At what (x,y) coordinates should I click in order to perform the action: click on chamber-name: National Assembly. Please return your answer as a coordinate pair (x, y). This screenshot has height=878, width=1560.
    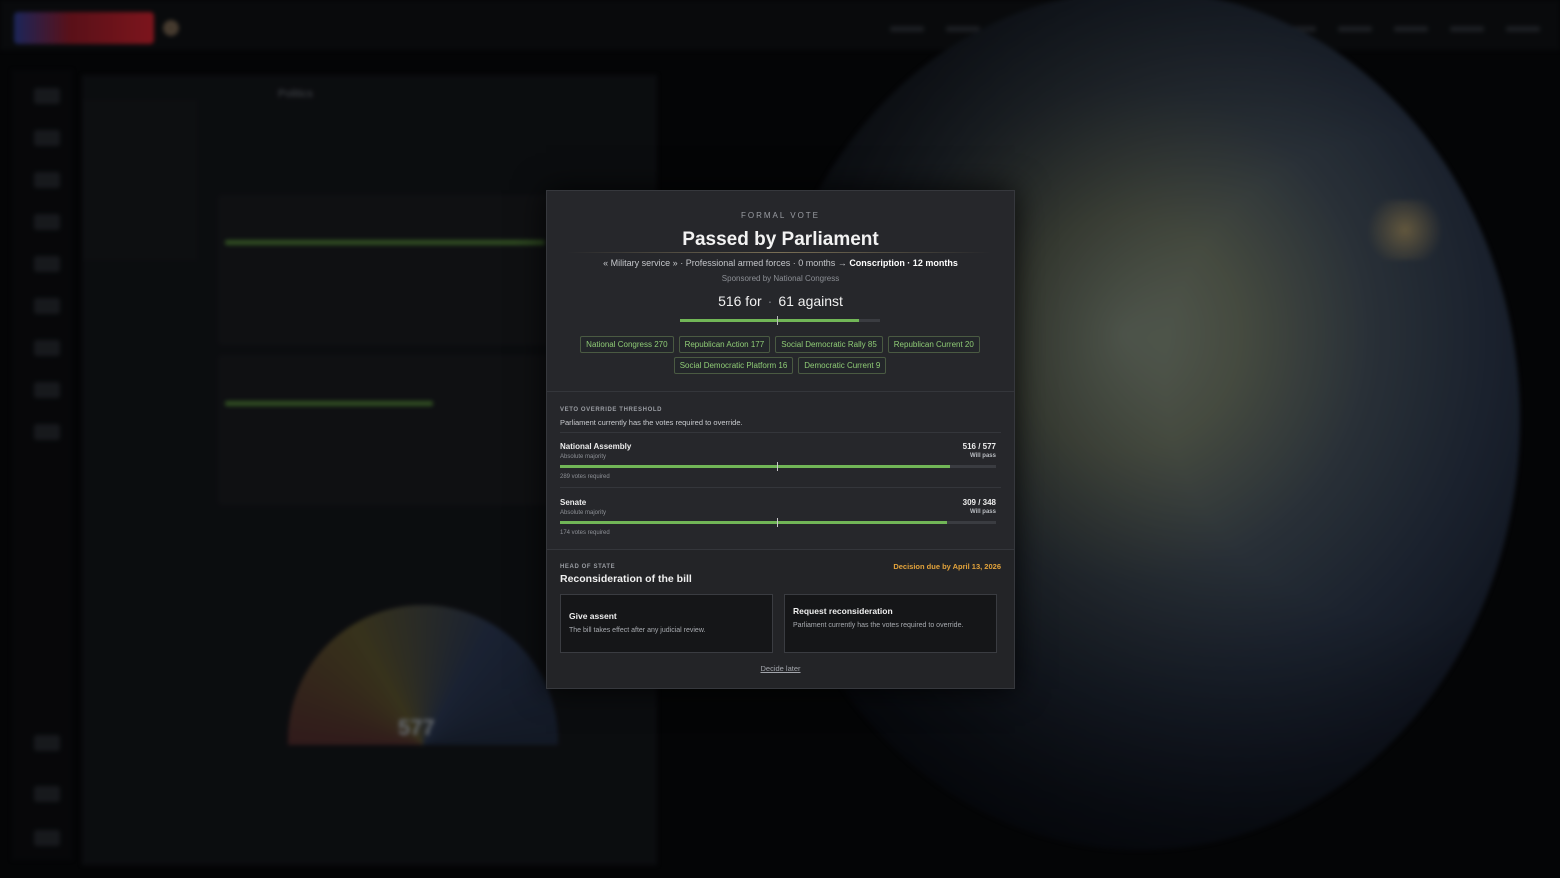
    Looking at the image, I should click on (596, 446).